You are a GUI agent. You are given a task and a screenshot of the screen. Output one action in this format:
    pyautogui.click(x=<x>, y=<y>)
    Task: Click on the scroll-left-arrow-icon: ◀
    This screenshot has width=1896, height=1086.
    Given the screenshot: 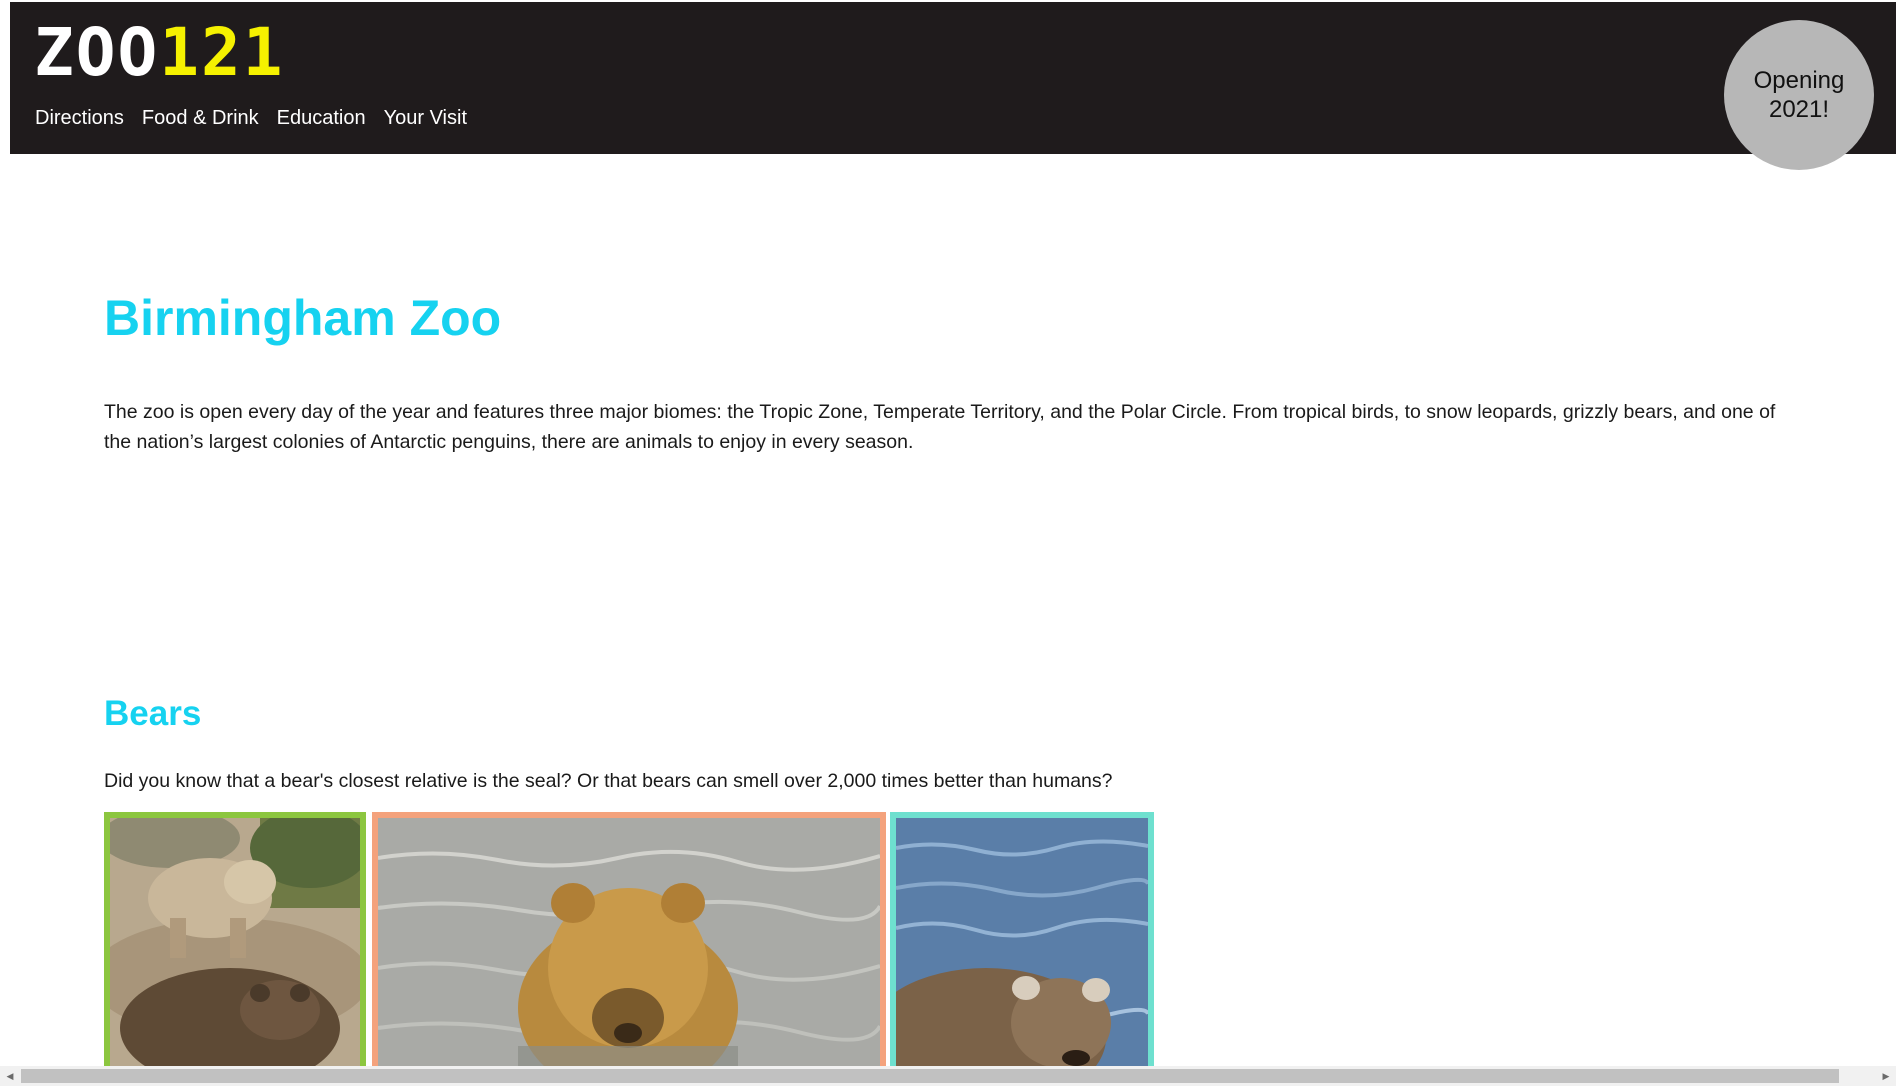 What is the action you would take?
    pyautogui.click(x=10, y=1076)
    